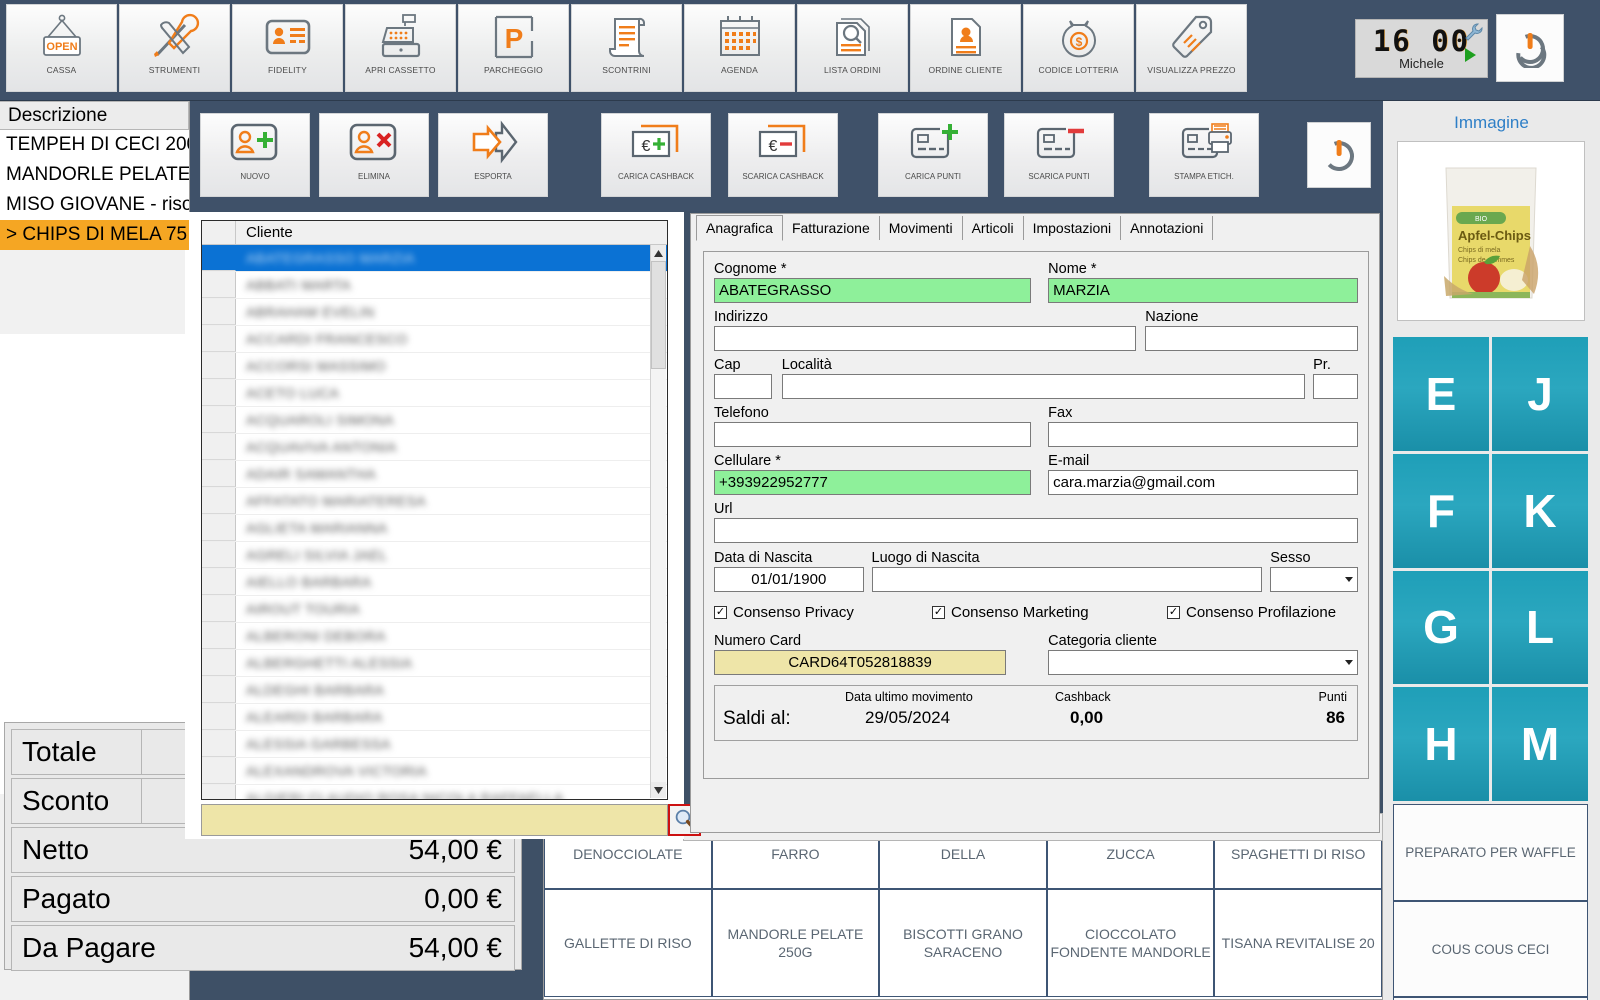 The image size is (1600, 1000). I want to click on alpha-key-K: K, so click(1540, 510).